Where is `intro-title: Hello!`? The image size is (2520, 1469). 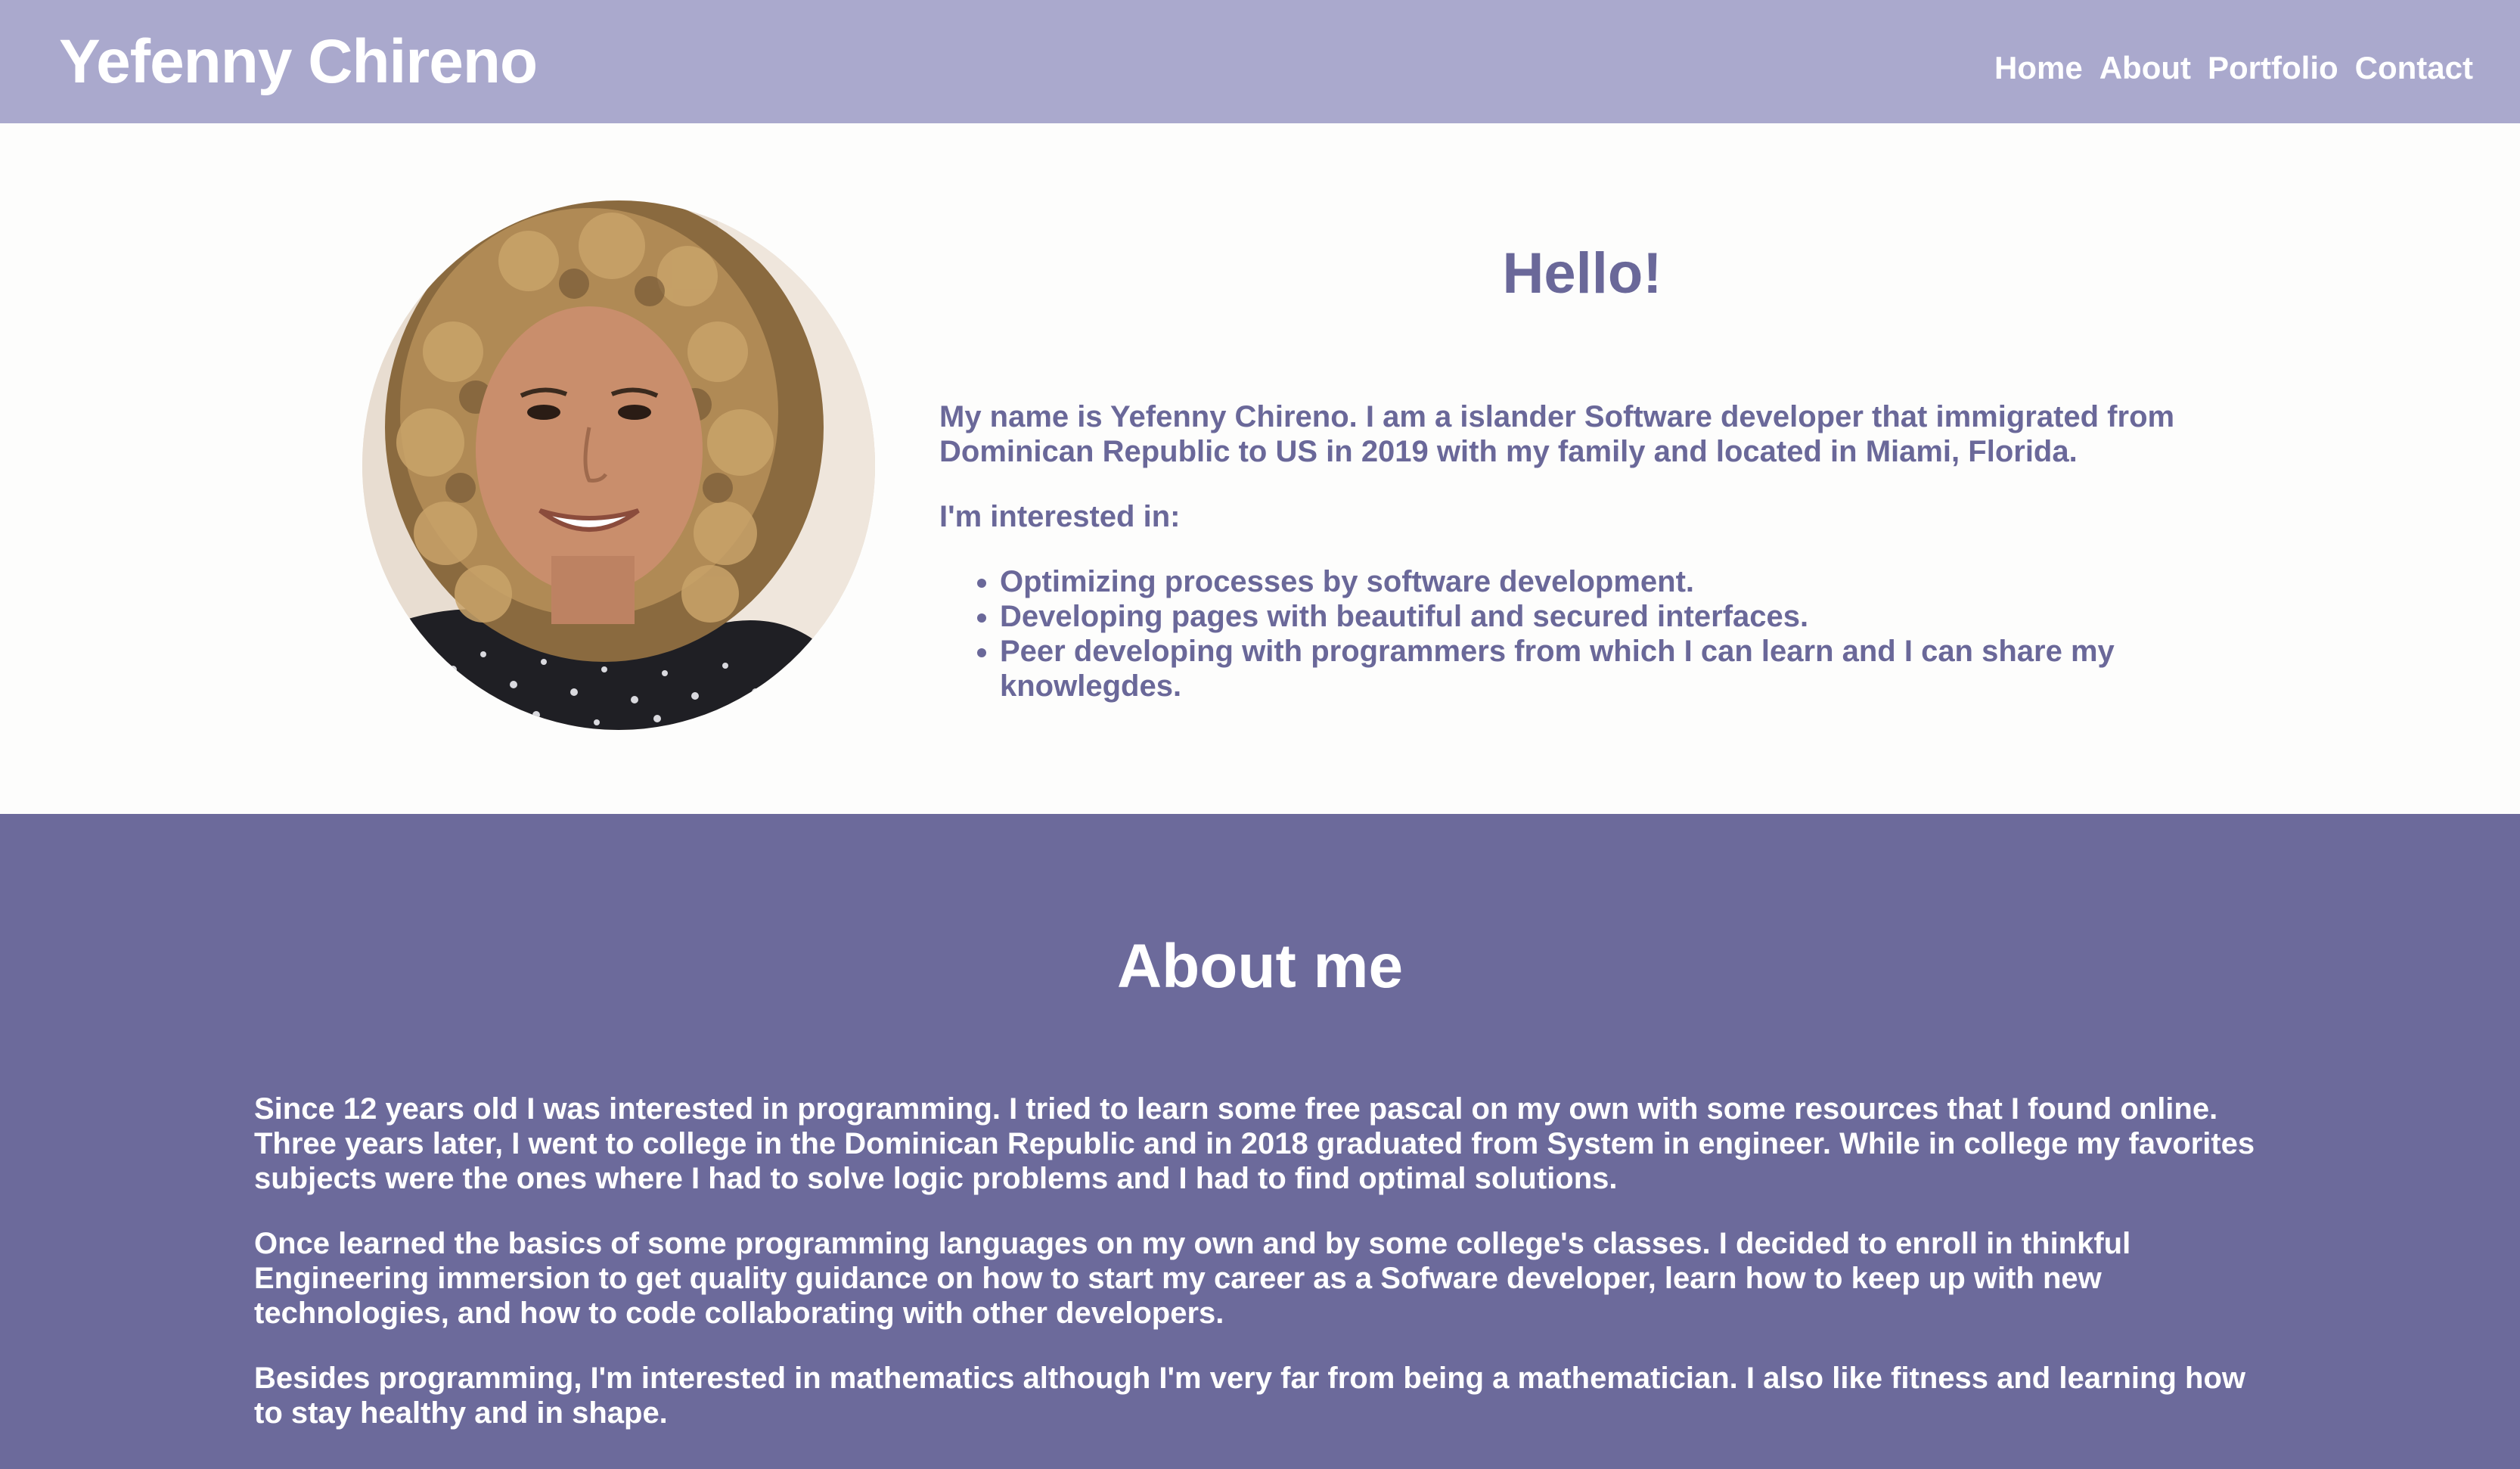
intro-title: Hello! is located at coordinates (1582, 273).